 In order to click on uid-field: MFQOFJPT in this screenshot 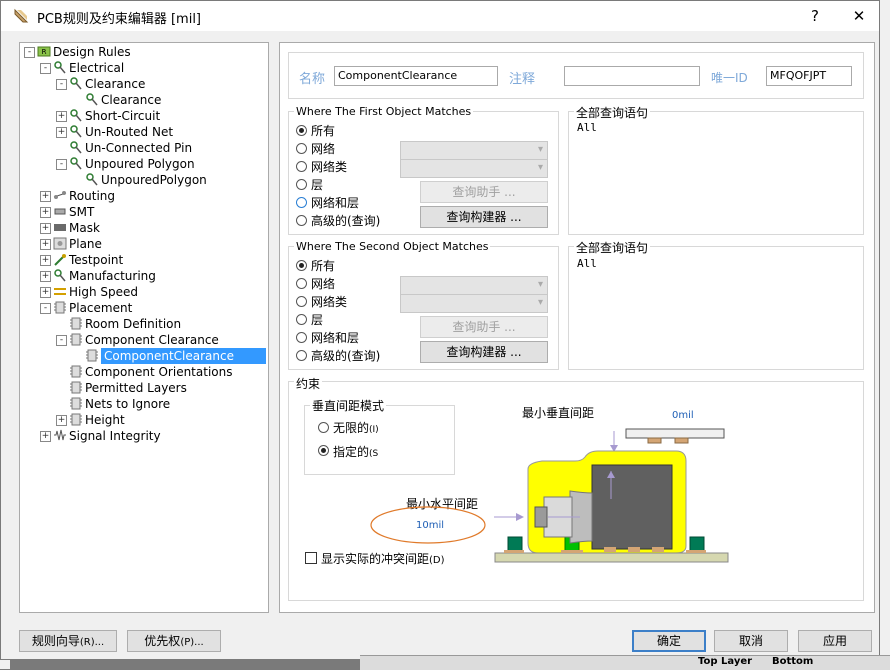, I will do `click(809, 76)`.